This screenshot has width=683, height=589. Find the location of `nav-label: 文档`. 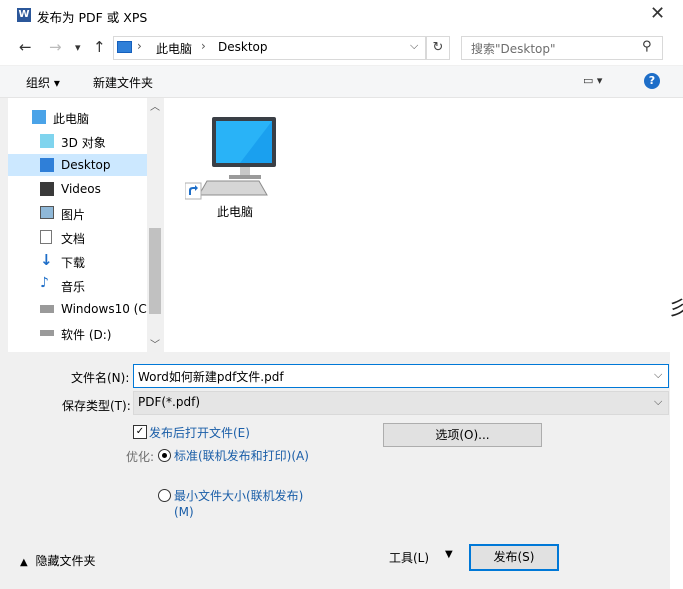

nav-label: 文档 is located at coordinates (73, 239).